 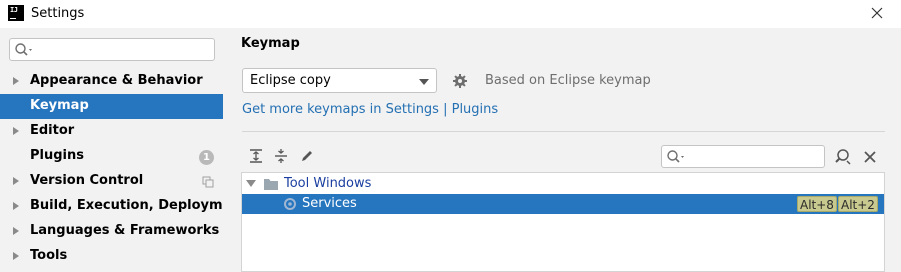 I want to click on sidebar-item-build-execution-deployment: Build, Execution, Deployment, so click(x=123, y=206).